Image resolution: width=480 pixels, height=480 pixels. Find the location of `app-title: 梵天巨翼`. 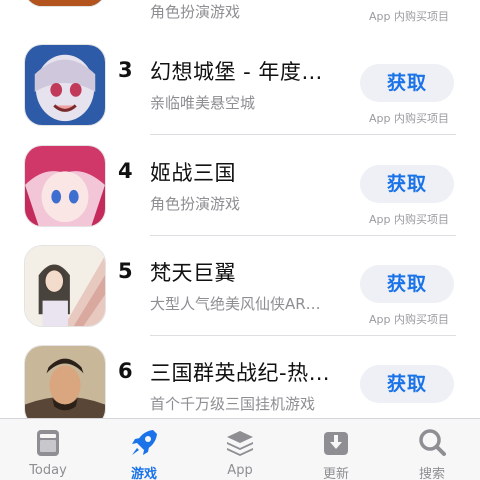

app-title: 梵天巨翼 is located at coordinates (245, 272).